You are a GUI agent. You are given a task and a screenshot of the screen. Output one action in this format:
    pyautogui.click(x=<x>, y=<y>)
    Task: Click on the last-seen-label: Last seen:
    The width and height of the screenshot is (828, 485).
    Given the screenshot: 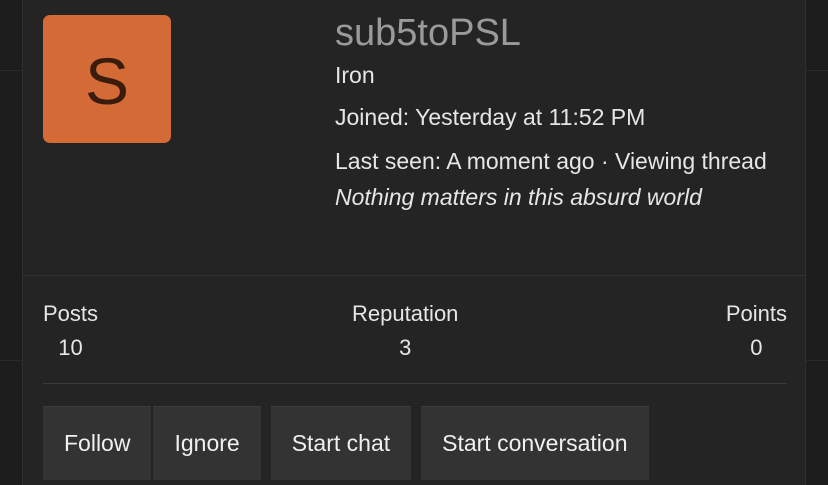 What is the action you would take?
    pyautogui.click(x=388, y=161)
    